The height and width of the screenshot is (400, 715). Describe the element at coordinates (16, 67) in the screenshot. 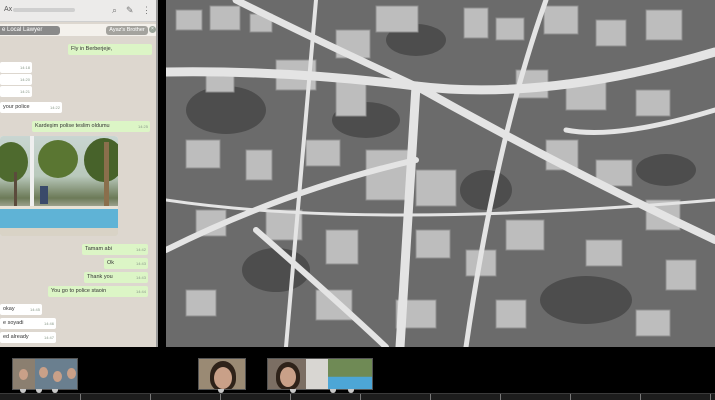

I see `message-bubble: 14:18` at that location.